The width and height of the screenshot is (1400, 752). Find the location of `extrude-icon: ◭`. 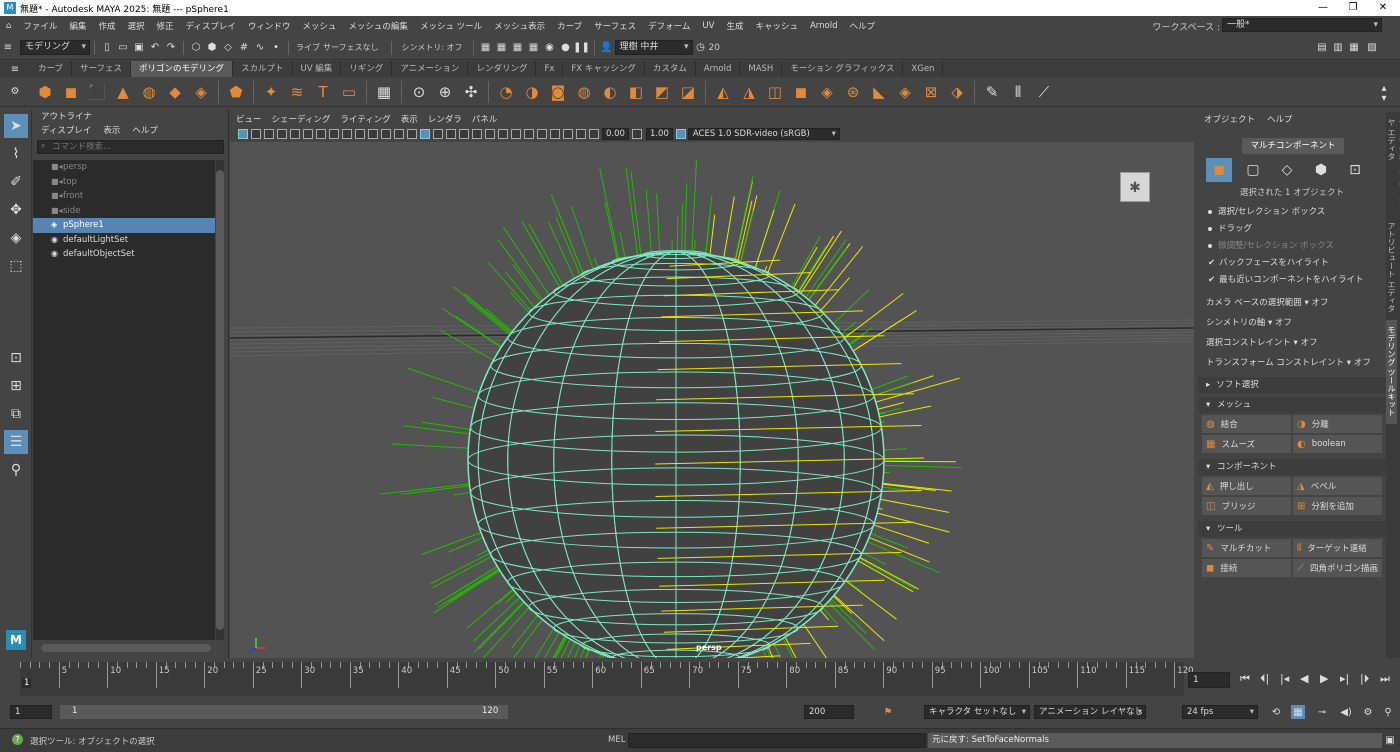

extrude-icon: ◭ is located at coordinates (723, 92).